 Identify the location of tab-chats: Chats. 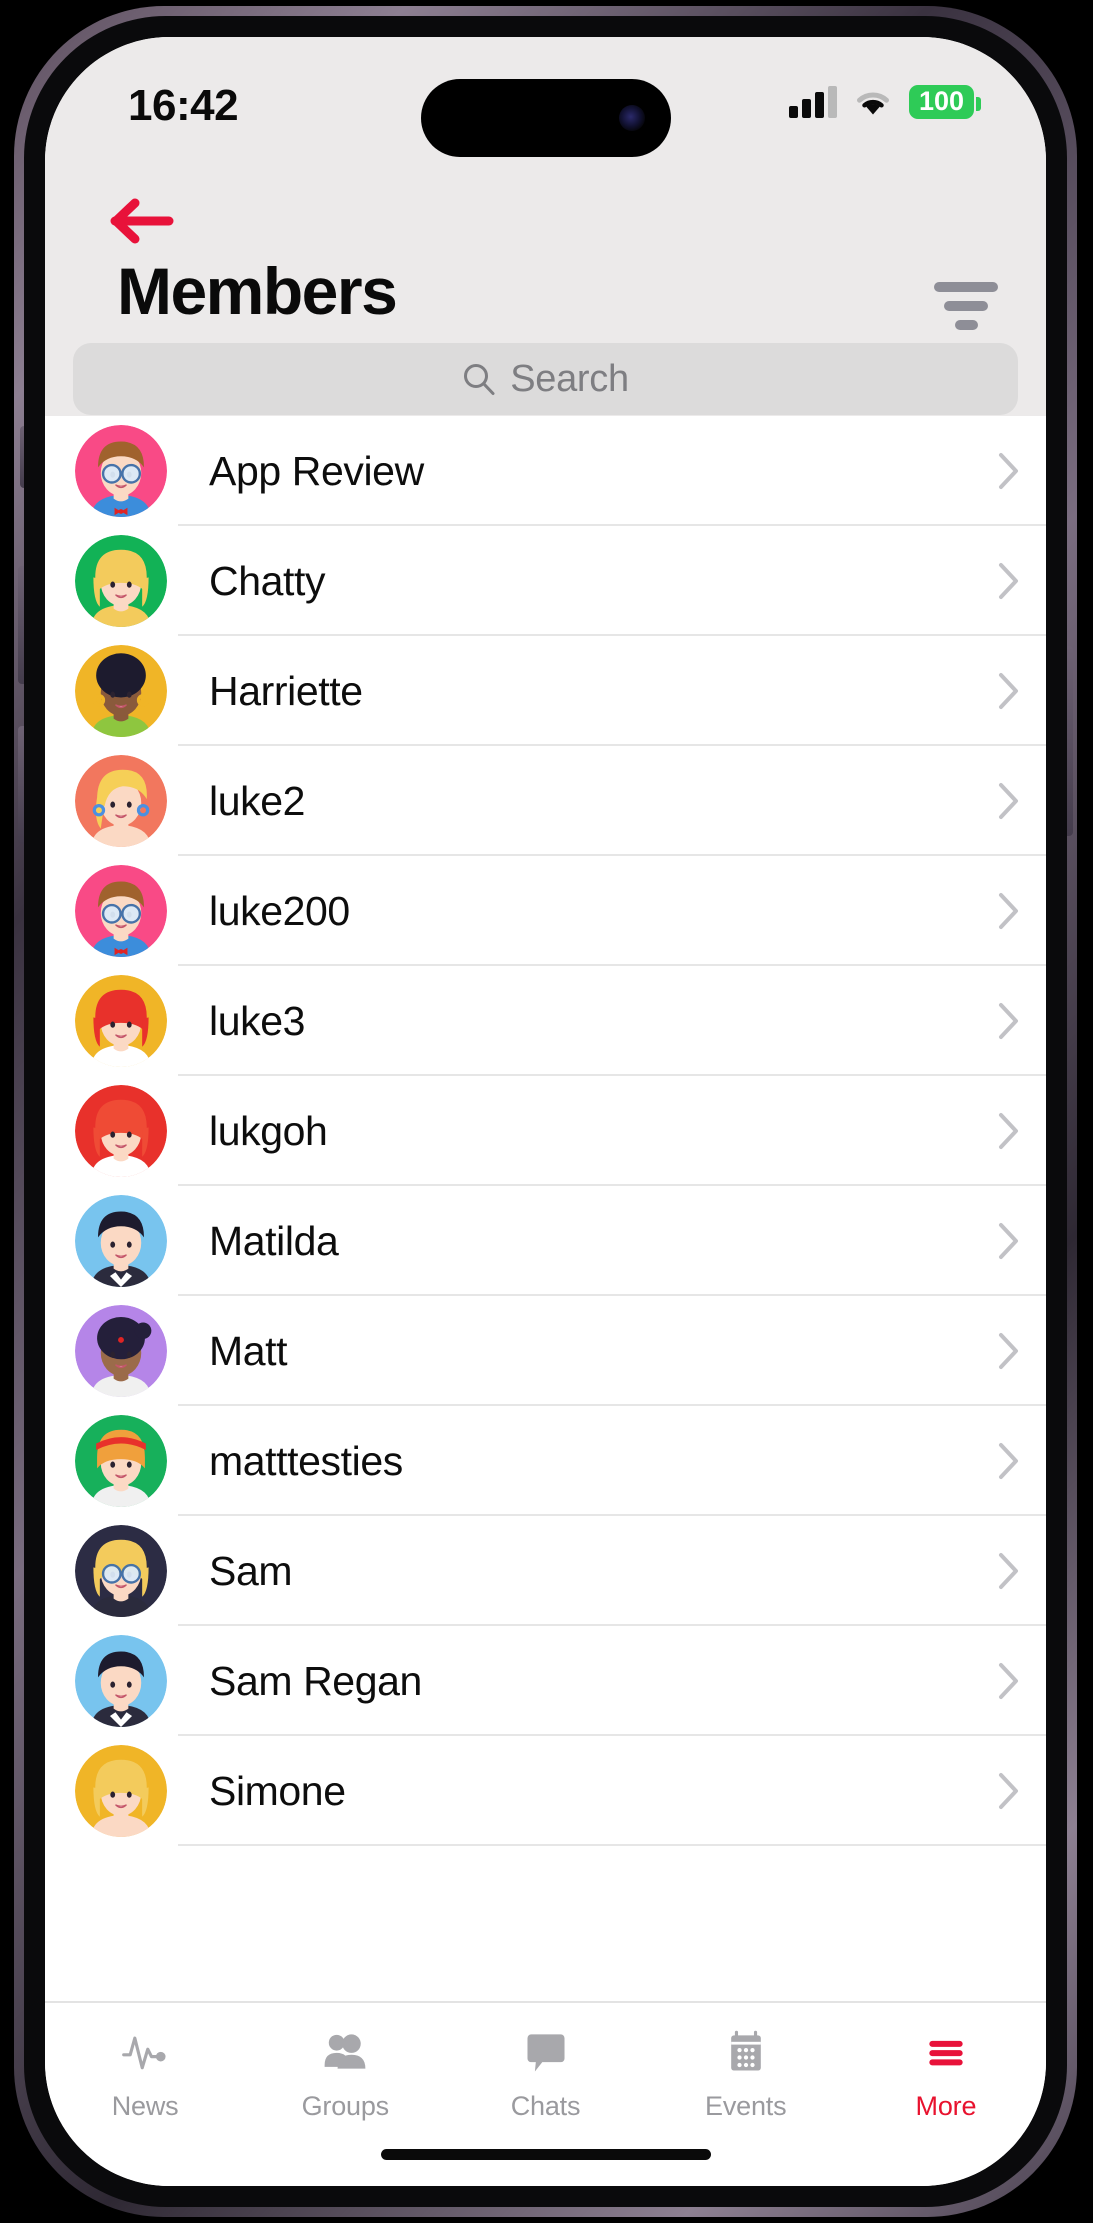
(545, 2073).